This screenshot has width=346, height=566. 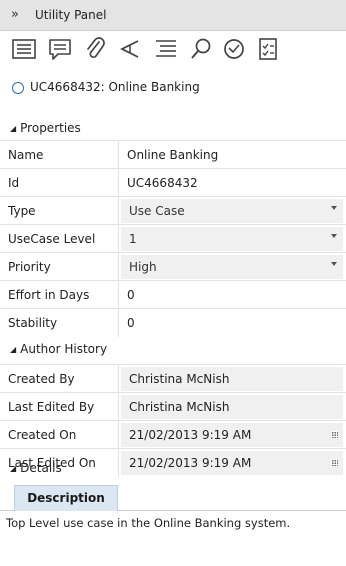 I want to click on property-row-id: Id UC4668432, so click(x=173, y=182).